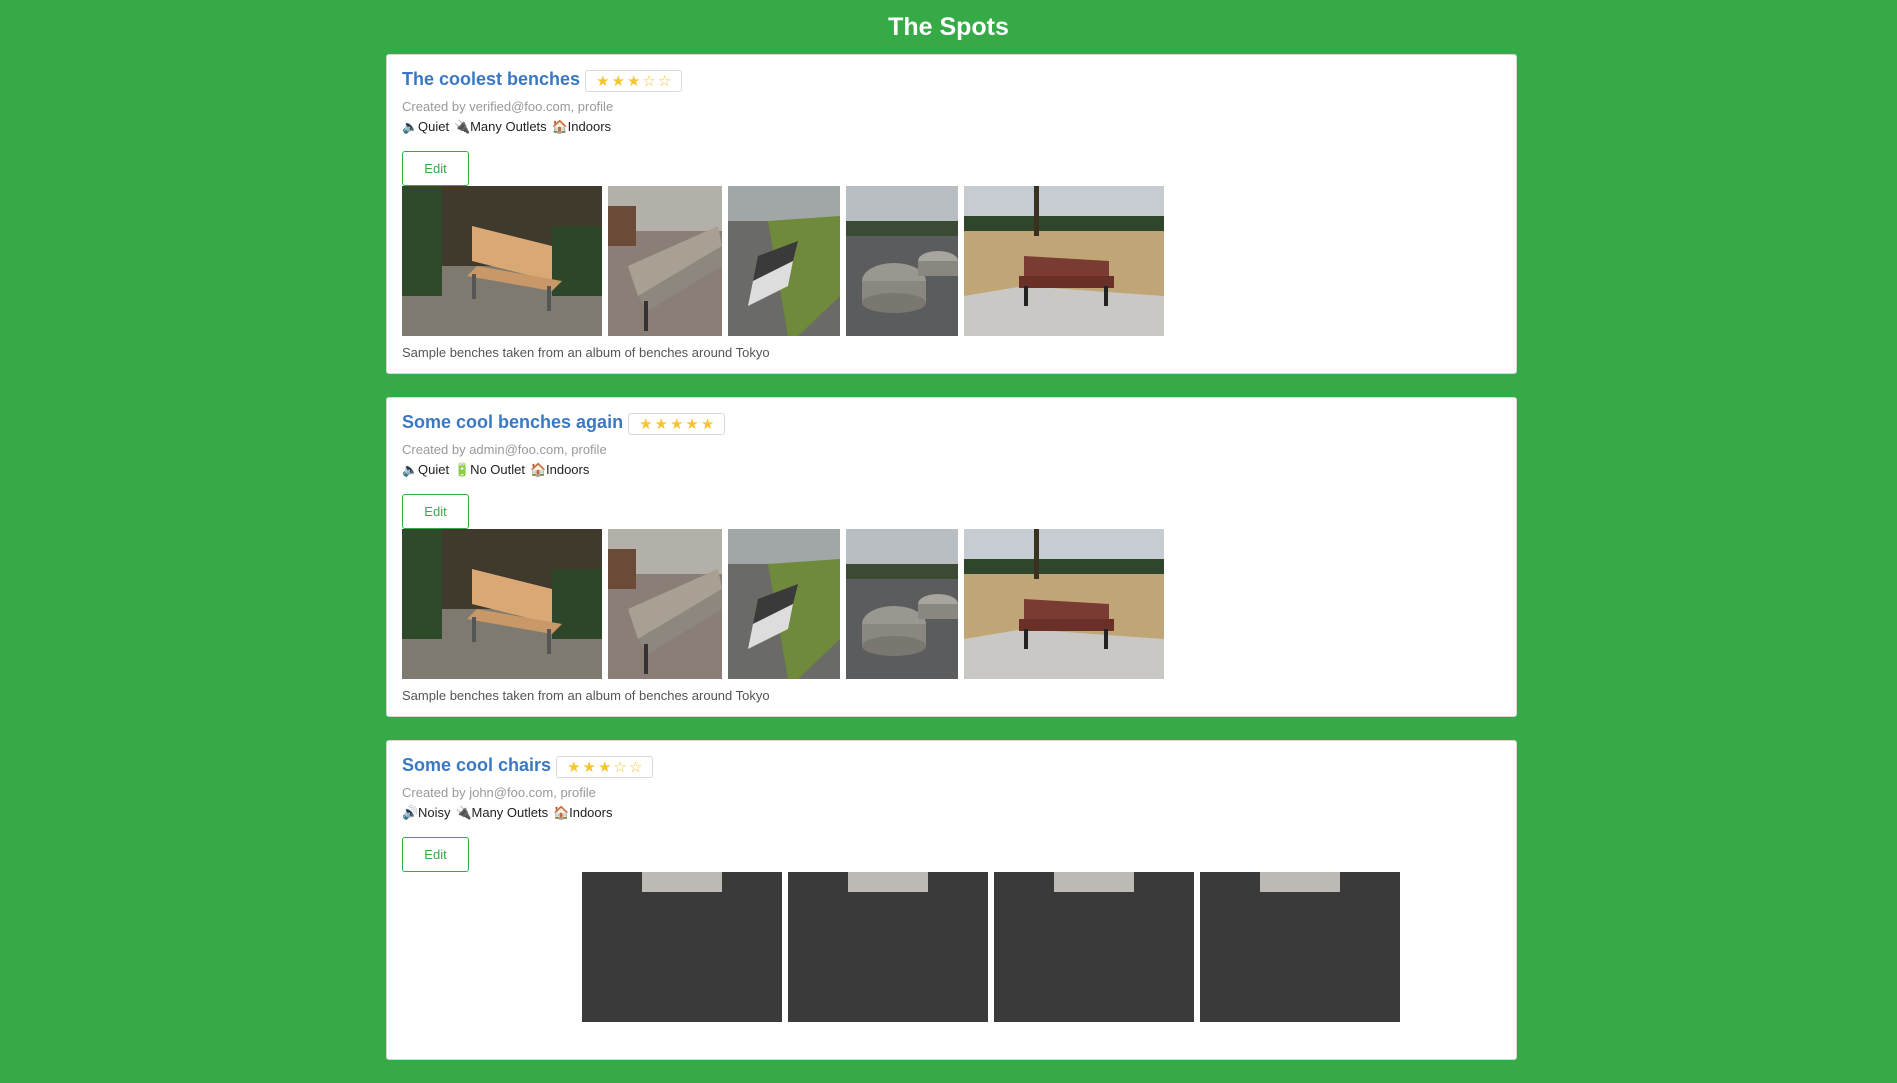  Describe the element at coordinates (952, 812) in the screenshot. I see `tag-list: 🔊 Noisy 🔌 Many Outlets 🏠 Indoors` at that location.